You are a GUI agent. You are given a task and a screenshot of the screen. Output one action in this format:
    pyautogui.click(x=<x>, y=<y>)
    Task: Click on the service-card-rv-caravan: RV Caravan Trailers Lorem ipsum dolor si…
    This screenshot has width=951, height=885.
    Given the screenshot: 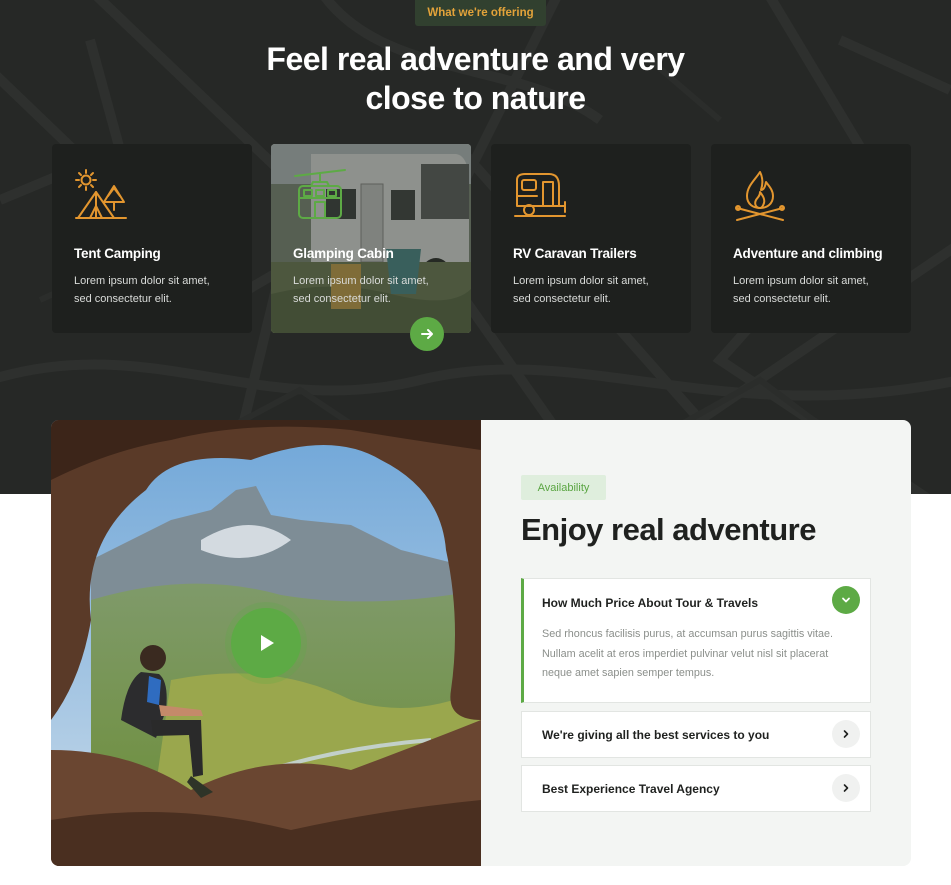 What is the action you would take?
    pyautogui.click(x=591, y=238)
    